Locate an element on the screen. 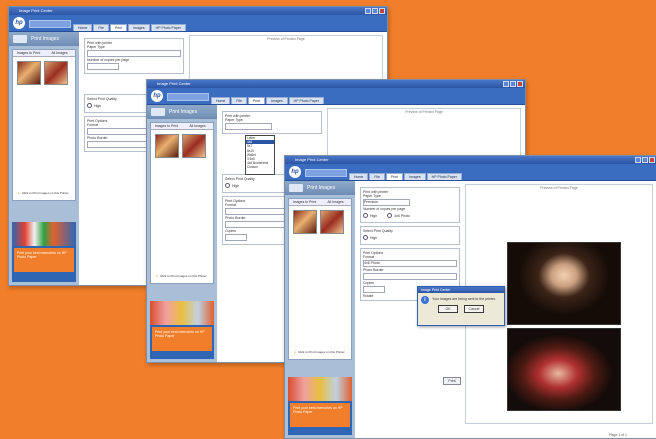 Image resolution: width=656 pixels, height=439 pixels. print-button: Print is located at coordinates (452, 381).